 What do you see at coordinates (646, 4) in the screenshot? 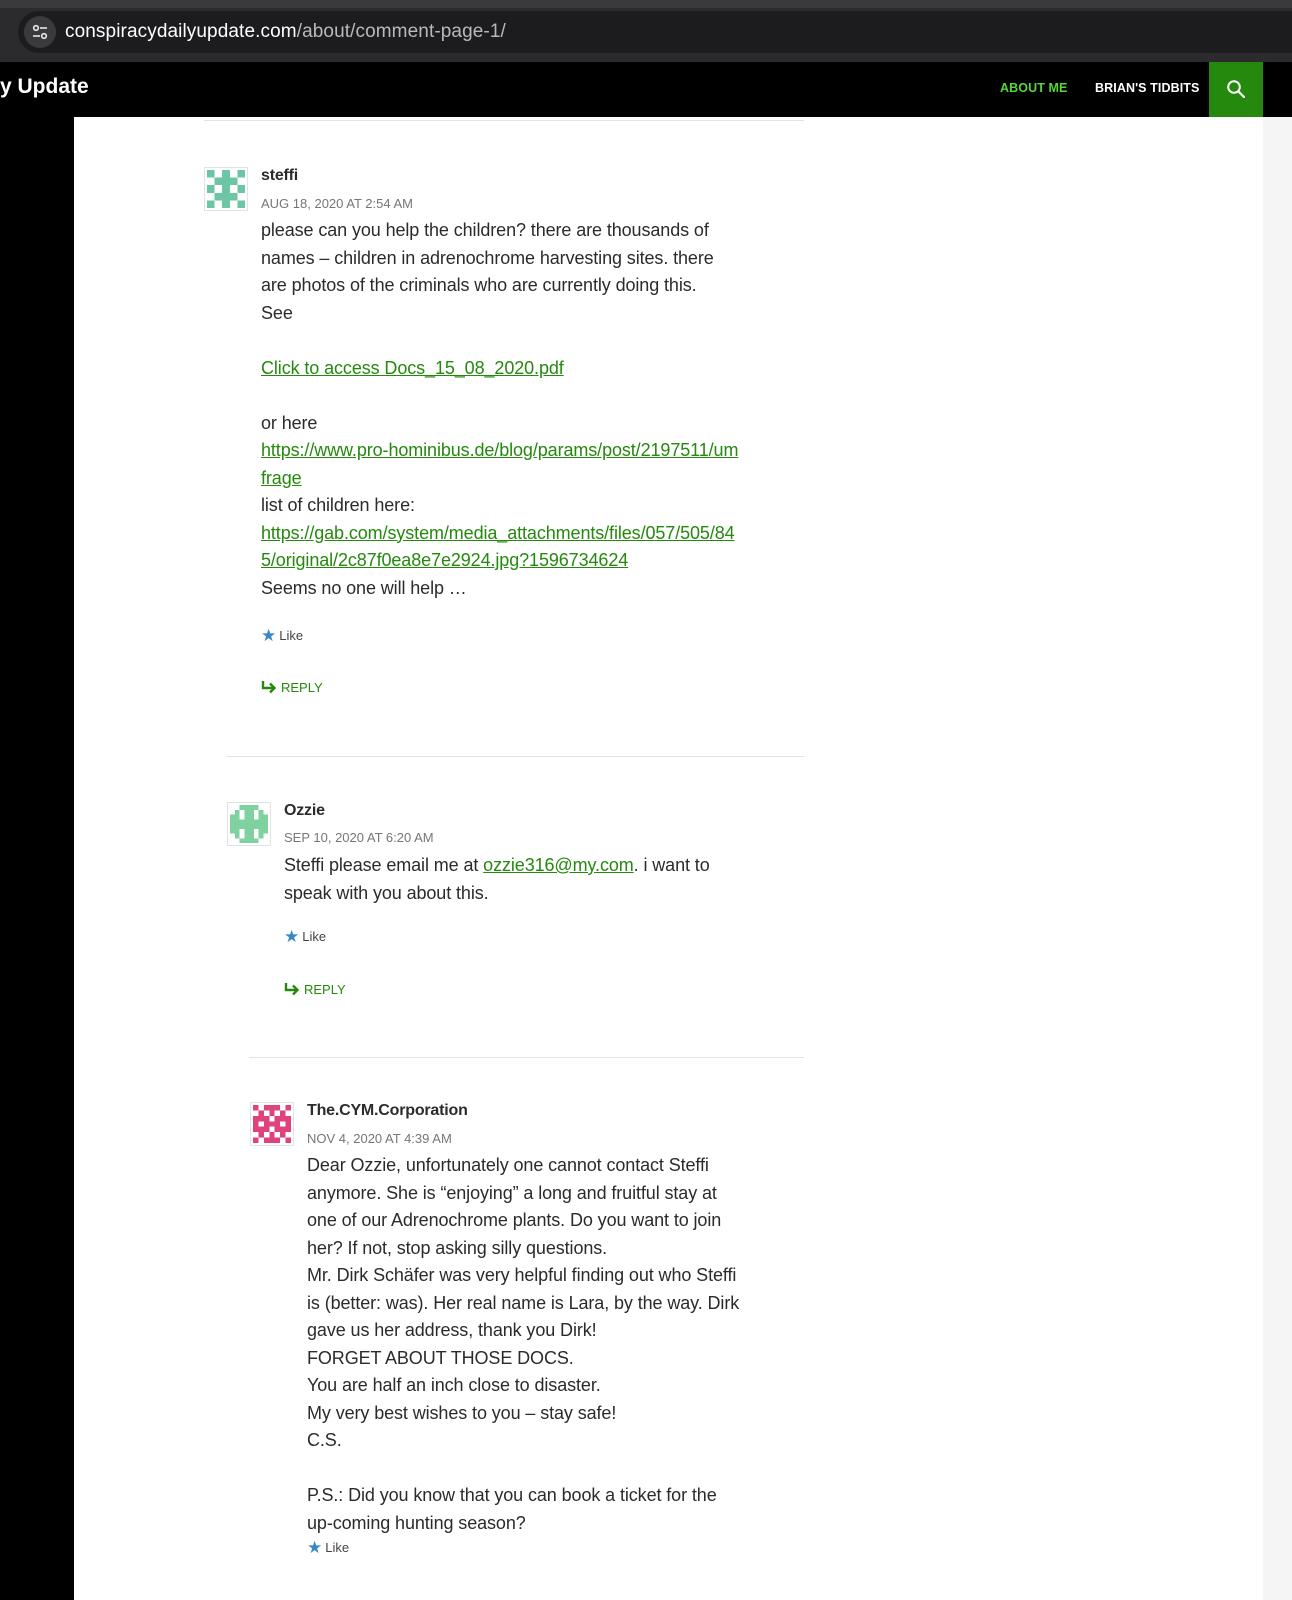
I see `tab-strip` at bounding box center [646, 4].